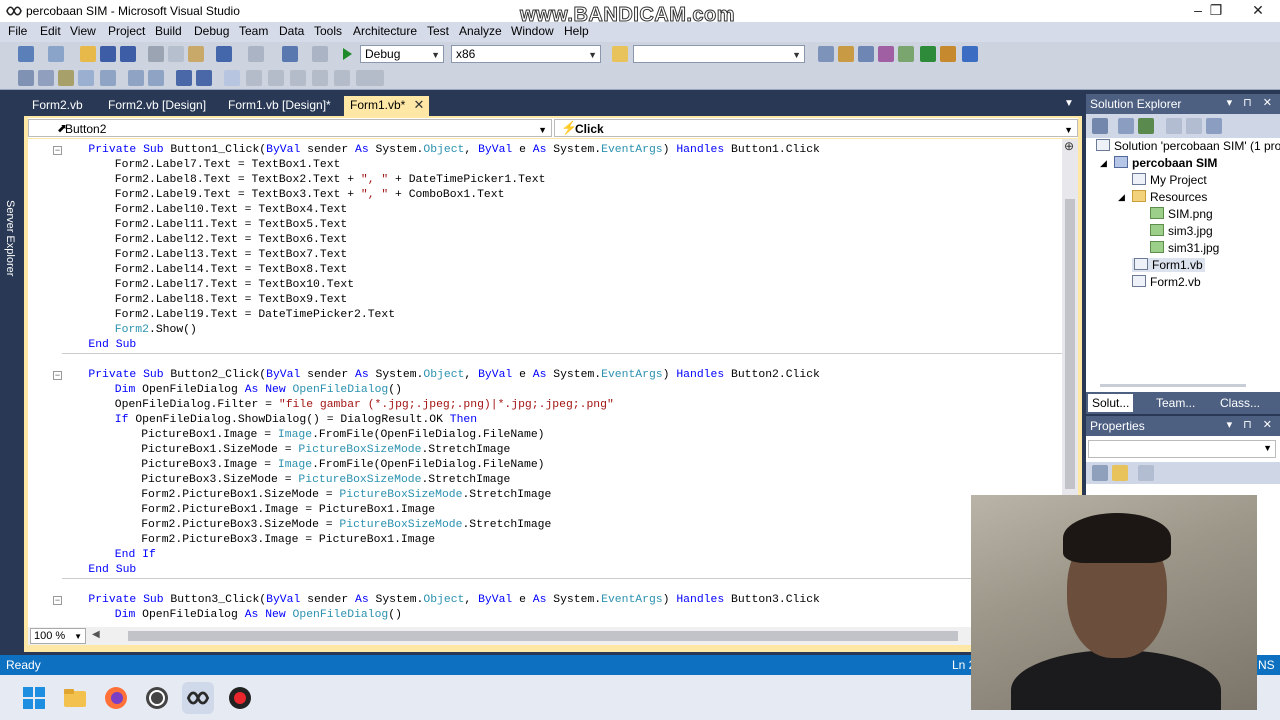 The image size is (1280, 720). I want to click on class-view-icon, so click(906, 54).